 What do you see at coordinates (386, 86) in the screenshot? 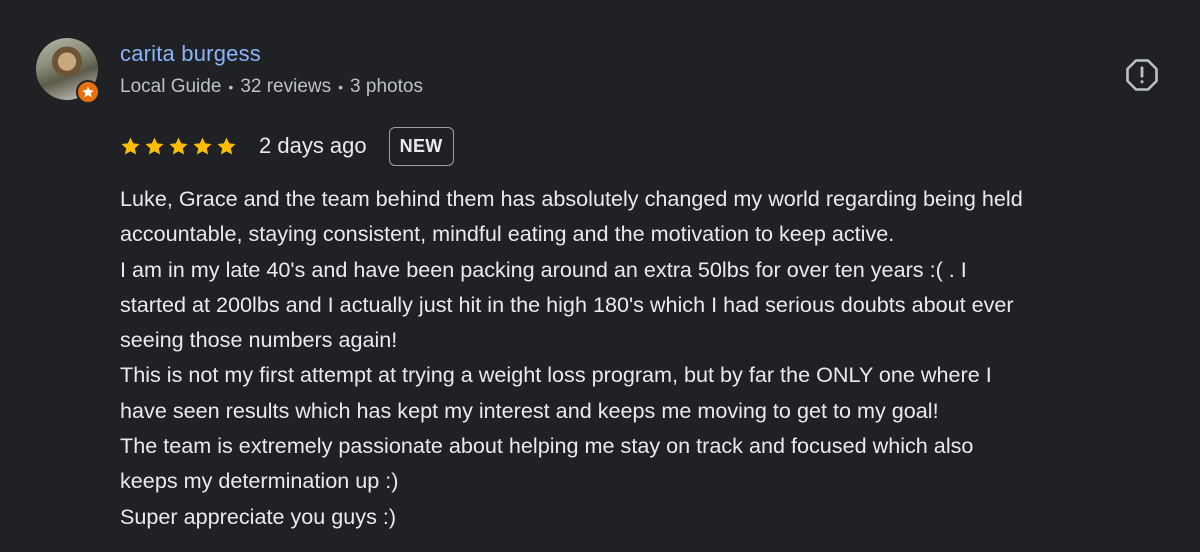
I see `reviewer-photo-count: 3 photos` at bounding box center [386, 86].